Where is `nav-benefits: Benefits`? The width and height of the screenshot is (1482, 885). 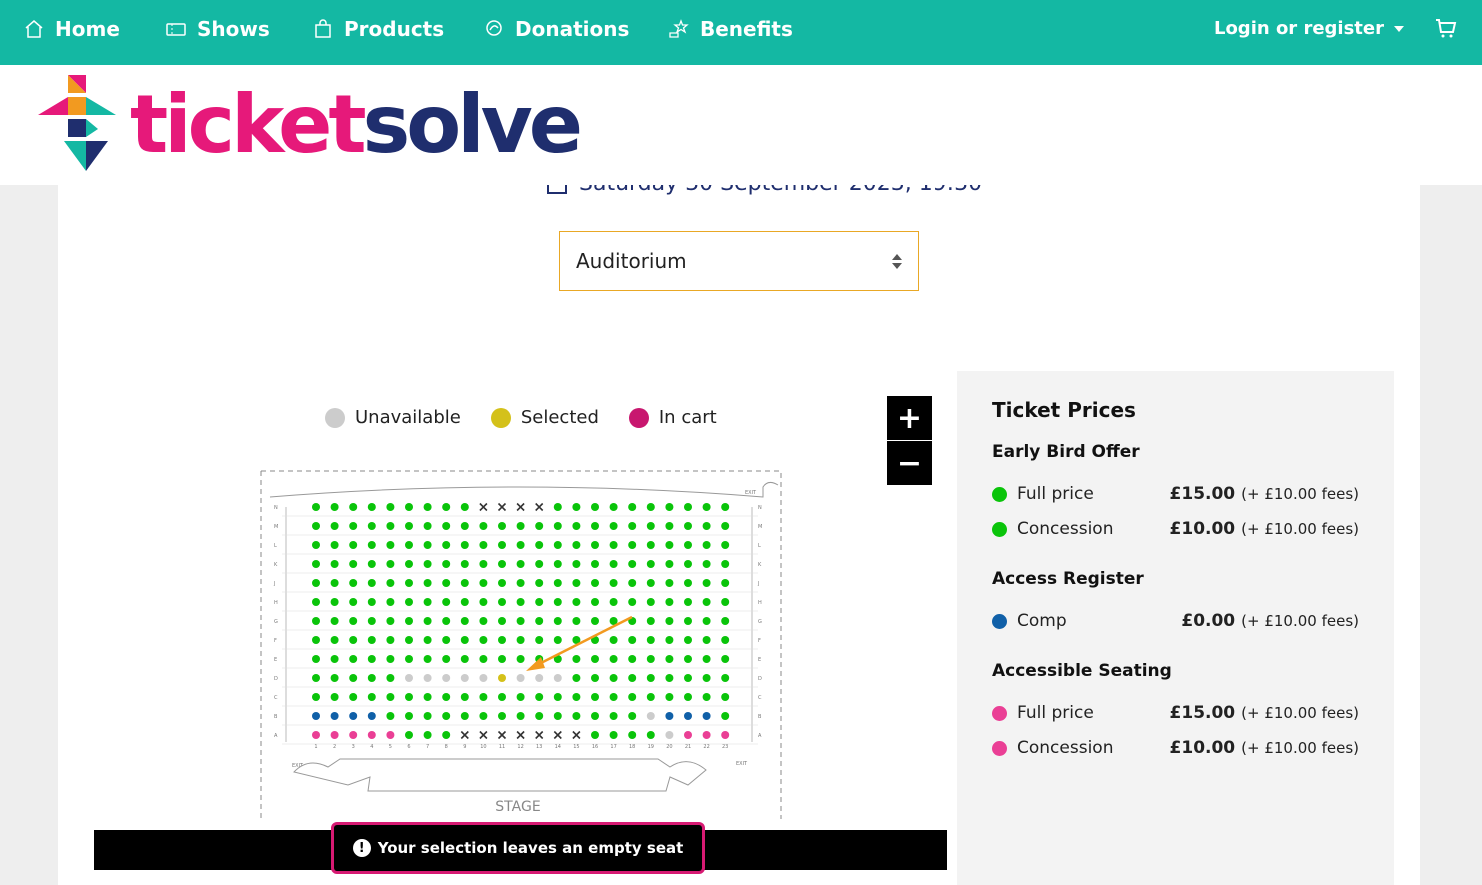 nav-benefits: Benefits is located at coordinates (731, 29).